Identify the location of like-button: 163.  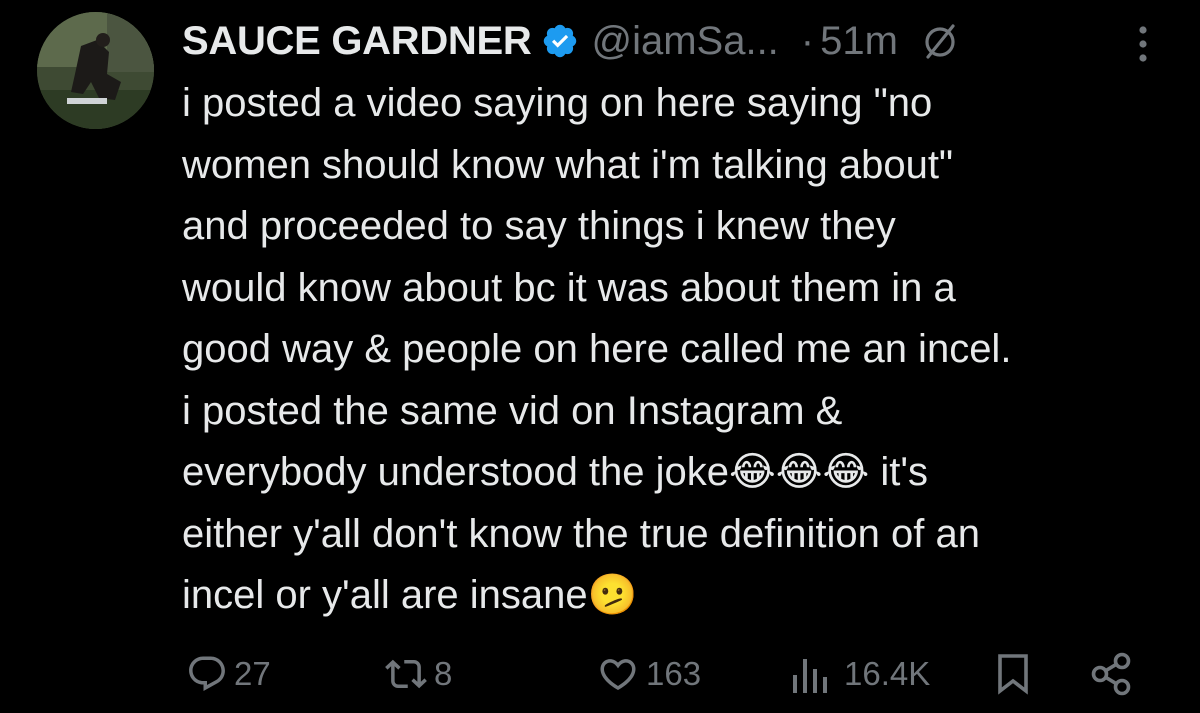
(648, 674).